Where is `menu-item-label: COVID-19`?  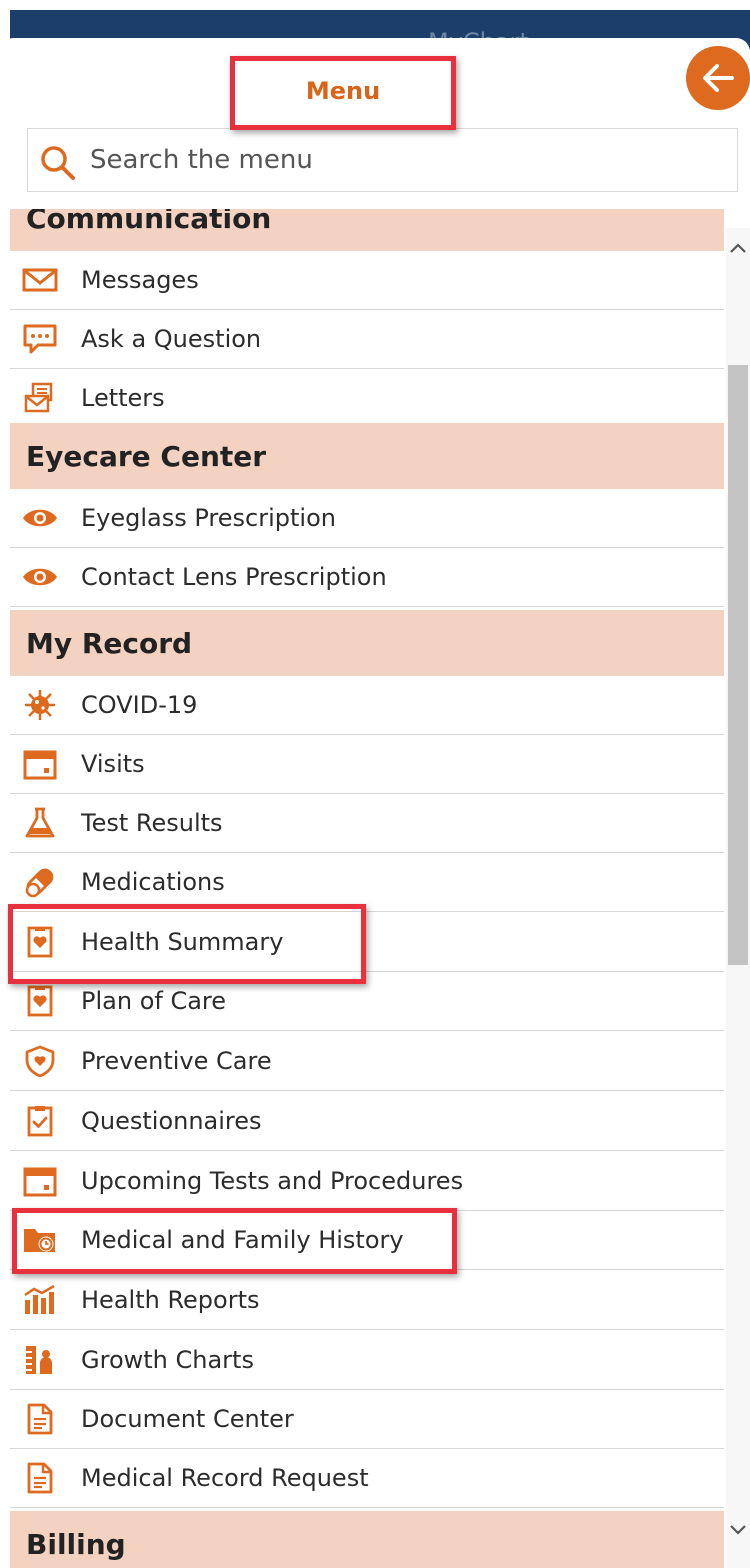 menu-item-label: COVID-19 is located at coordinates (139, 705).